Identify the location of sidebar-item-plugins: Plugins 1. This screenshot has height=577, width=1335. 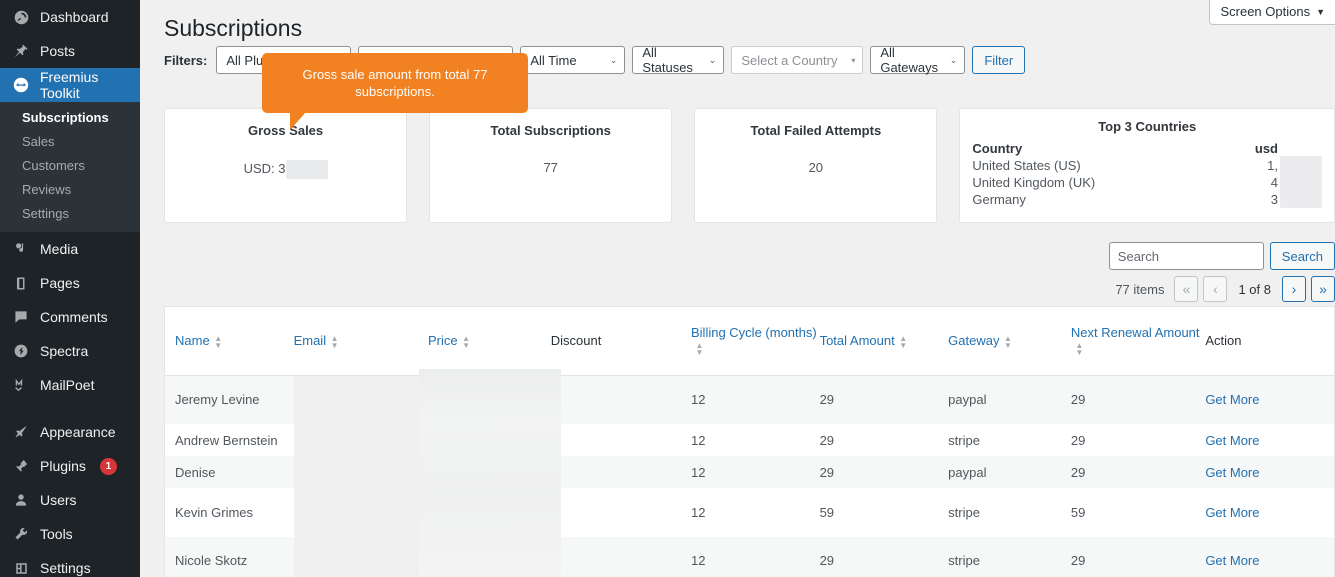
(70, 466).